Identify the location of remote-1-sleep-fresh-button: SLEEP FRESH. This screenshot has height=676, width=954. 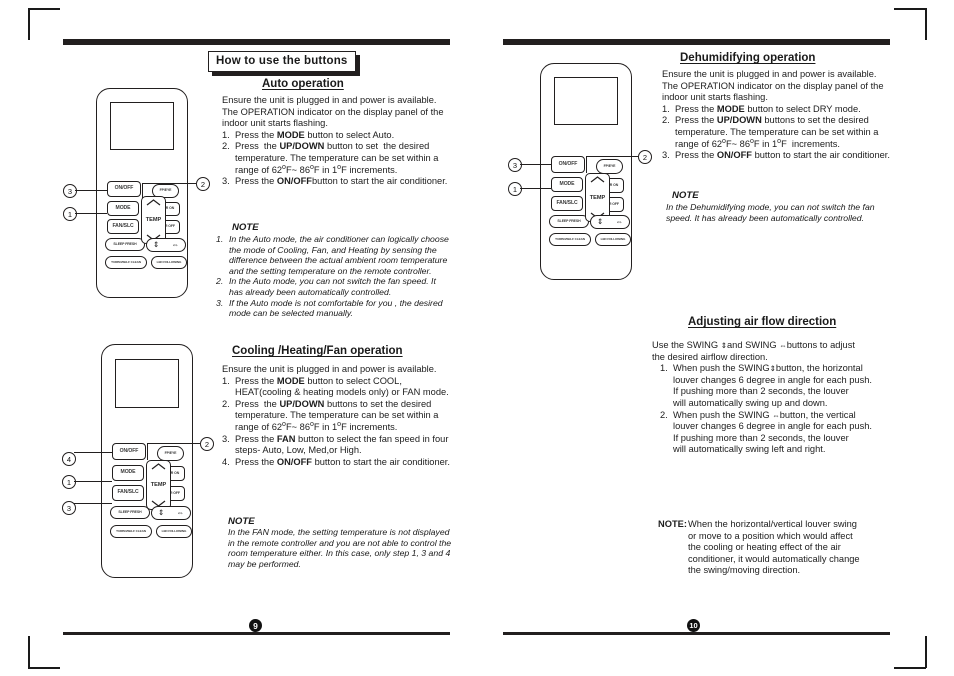
(125, 244).